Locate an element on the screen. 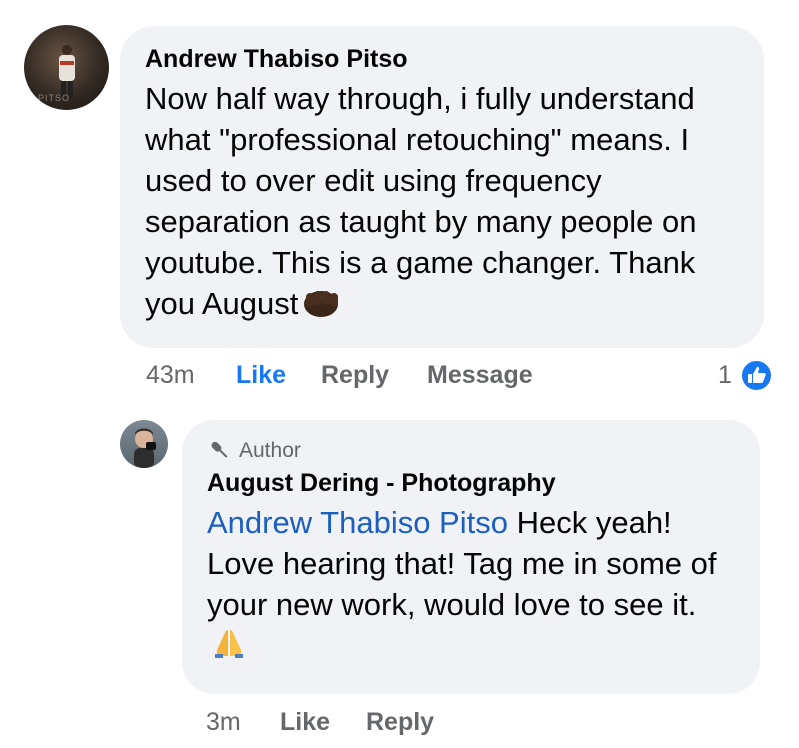 The width and height of the screenshot is (799, 748). microphone-icon is located at coordinates (220, 451).